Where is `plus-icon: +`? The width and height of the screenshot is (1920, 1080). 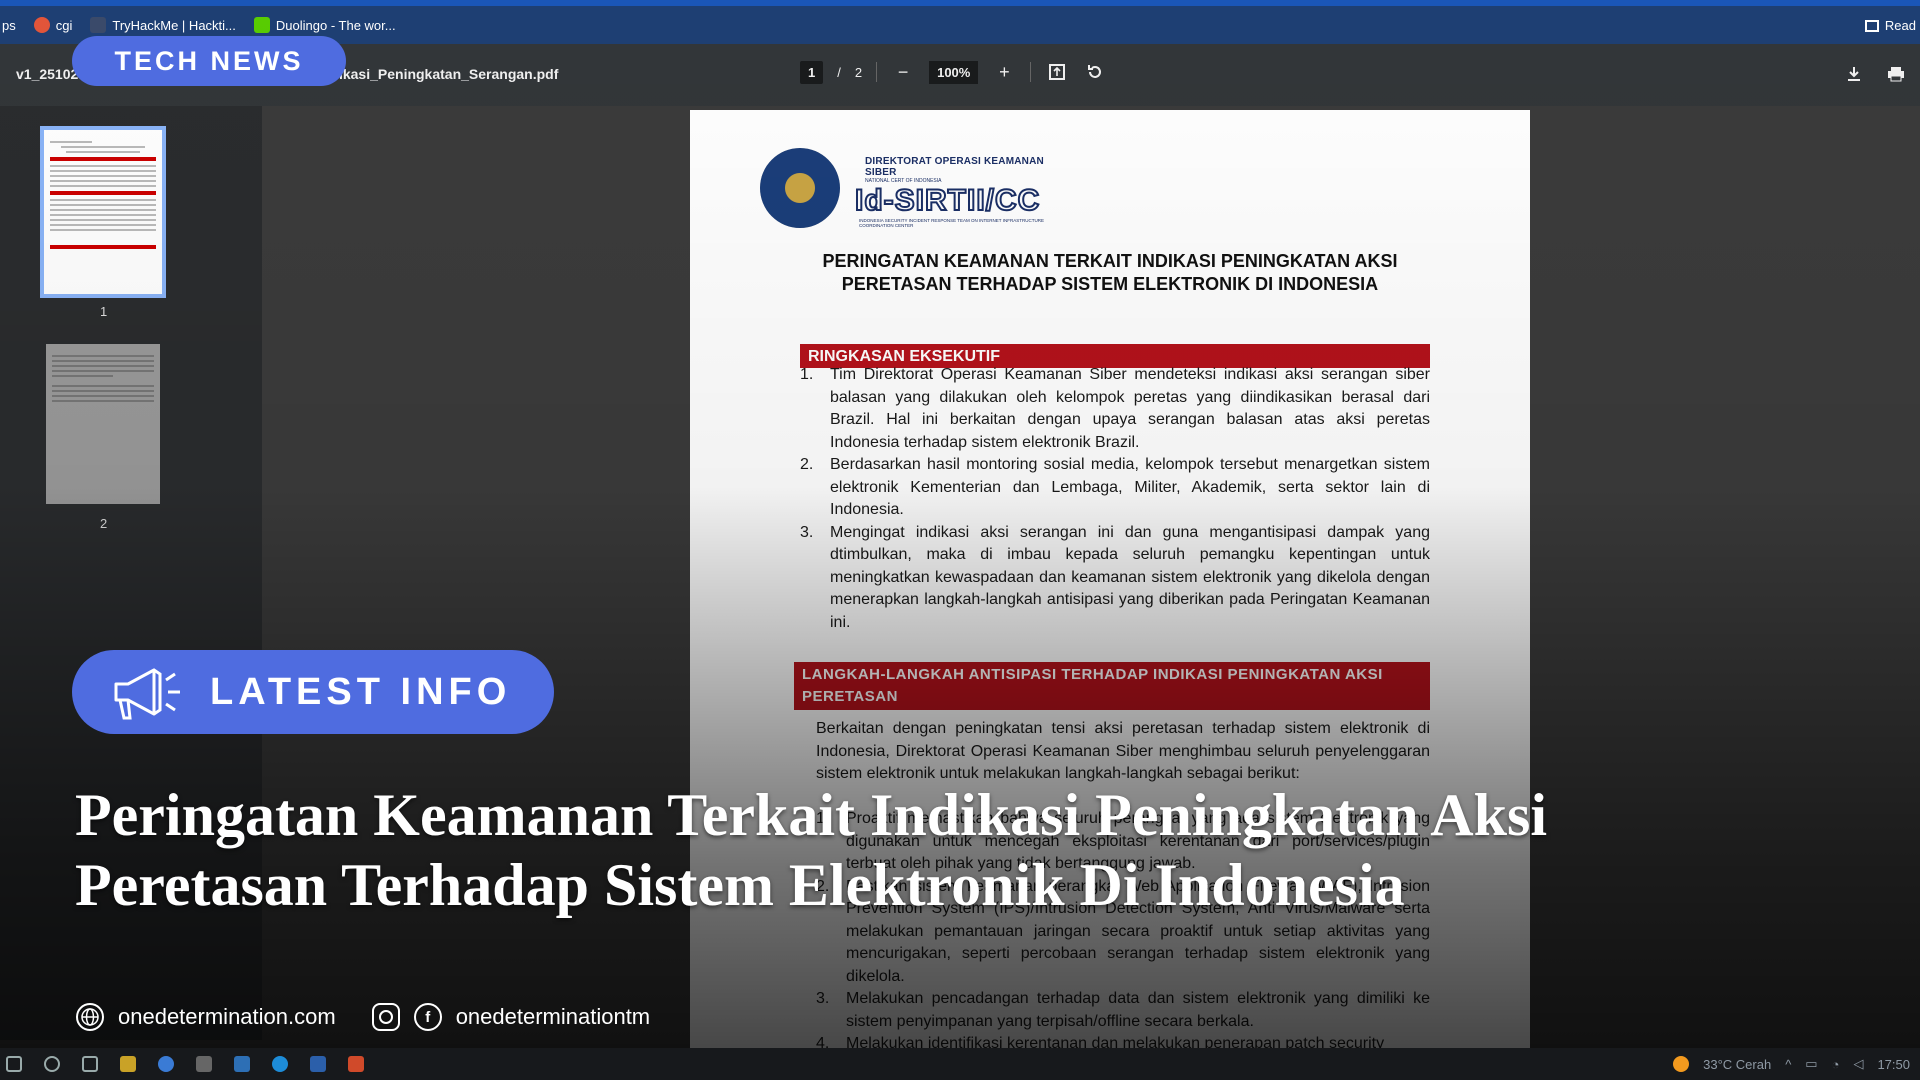 plus-icon: + is located at coordinates (1004, 71).